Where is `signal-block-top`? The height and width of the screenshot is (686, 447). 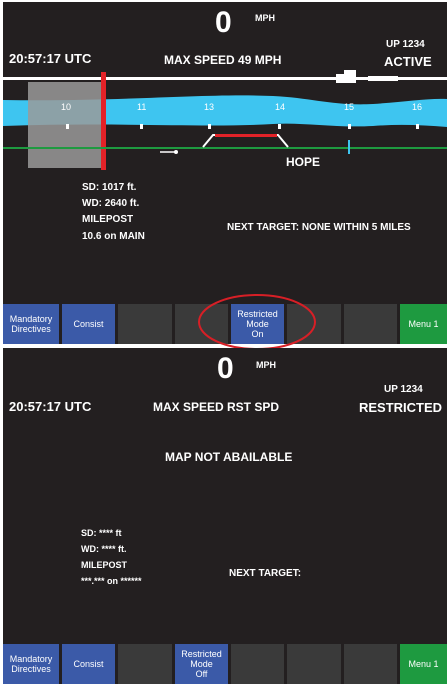
signal-block-top is located at coordinates (350, 73).